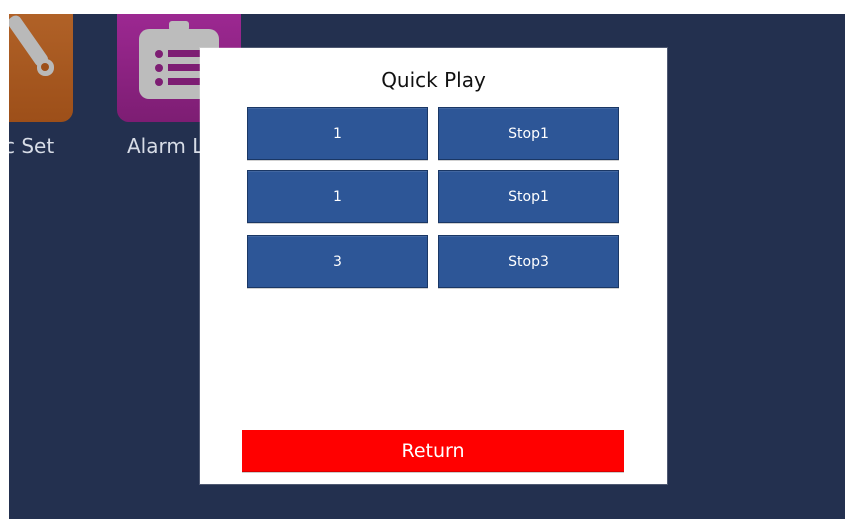 The image size is (845, 519). I want to click on quick-play-button-2-left: 1, so click(337, 196).